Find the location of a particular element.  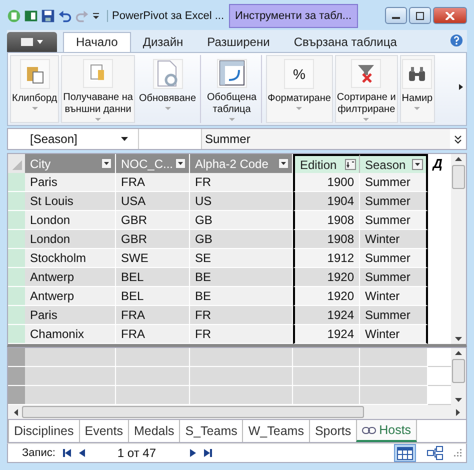

sheet-tab: Hosts is located at coordinates (387, 431).